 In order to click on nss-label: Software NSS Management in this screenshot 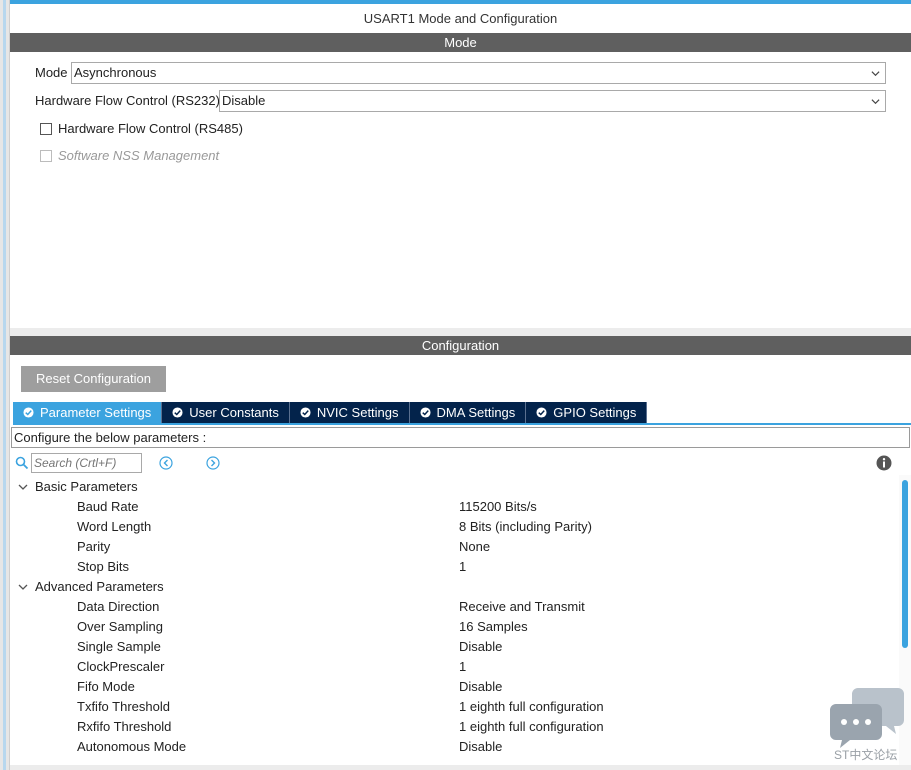, I will do `click(139, 155)`.